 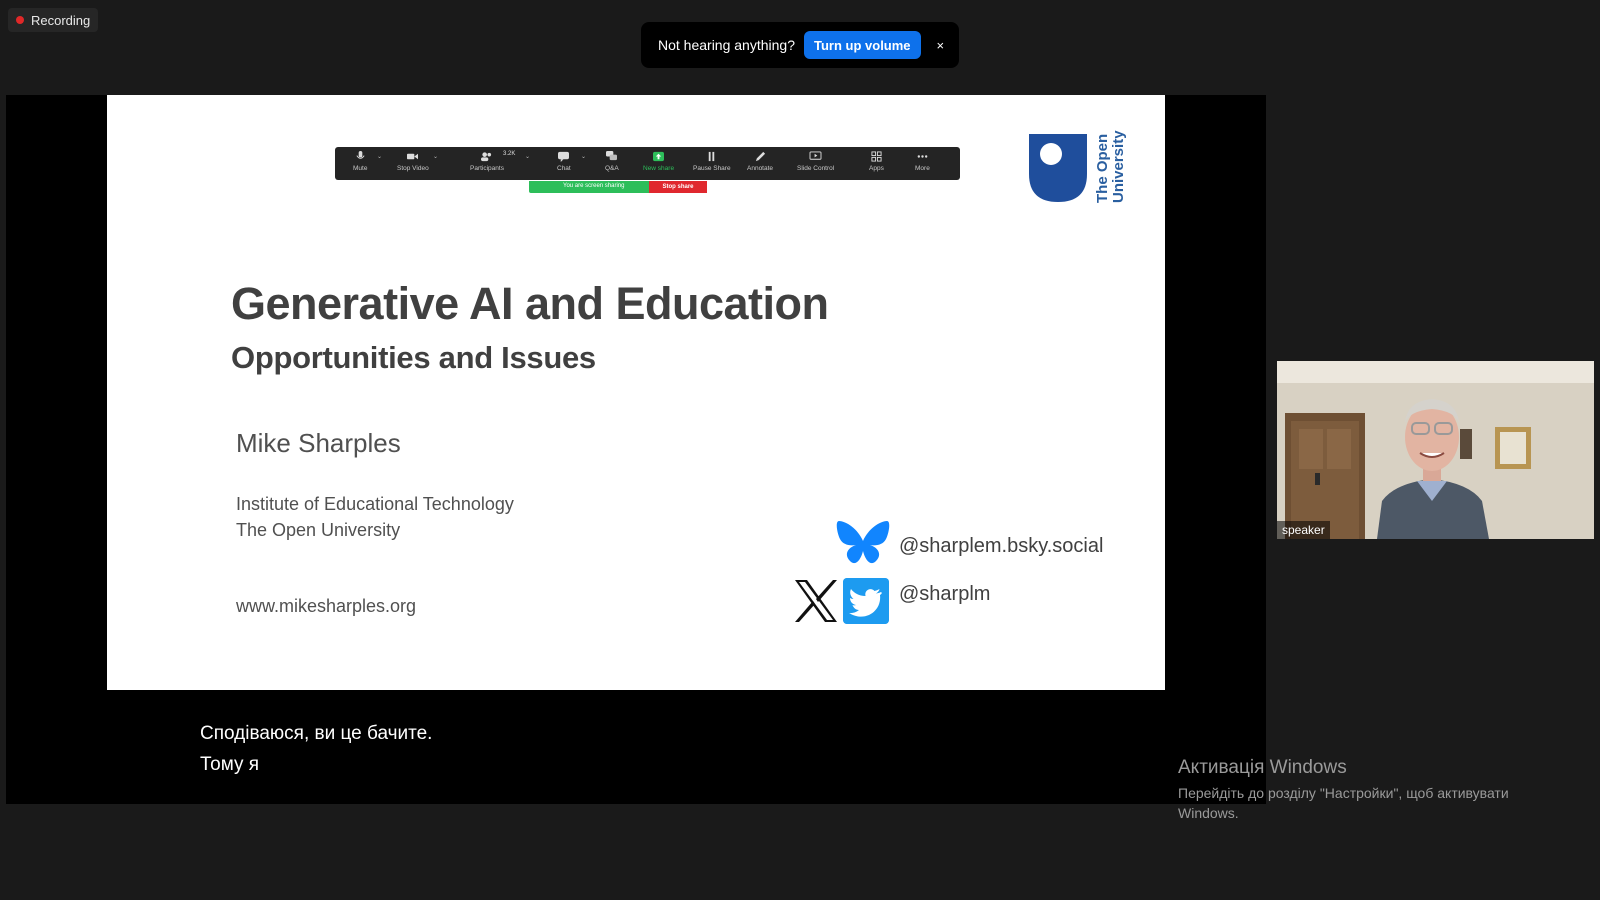 I want to click on qa-icon, so click(x=612, y=156).